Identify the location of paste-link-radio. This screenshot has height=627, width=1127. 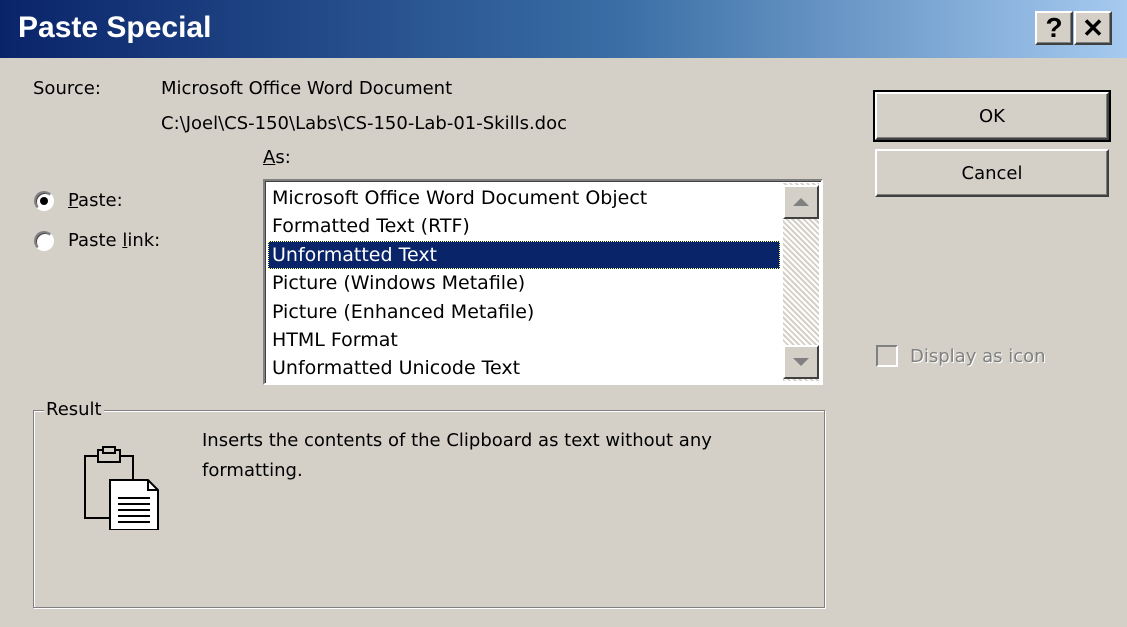
(44, 241).